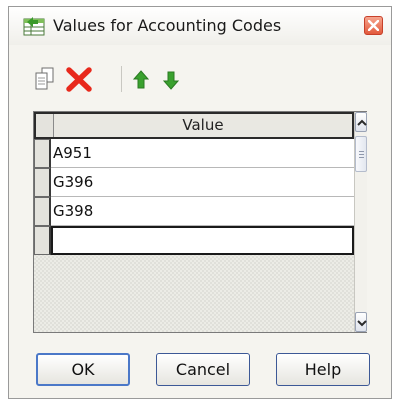 The height and width of the screenshot is (406, 401). What do you see at coordinates (360, 222) in the screenshot?
I see `vertical-scrollbar` at bounding box center [360, 222].